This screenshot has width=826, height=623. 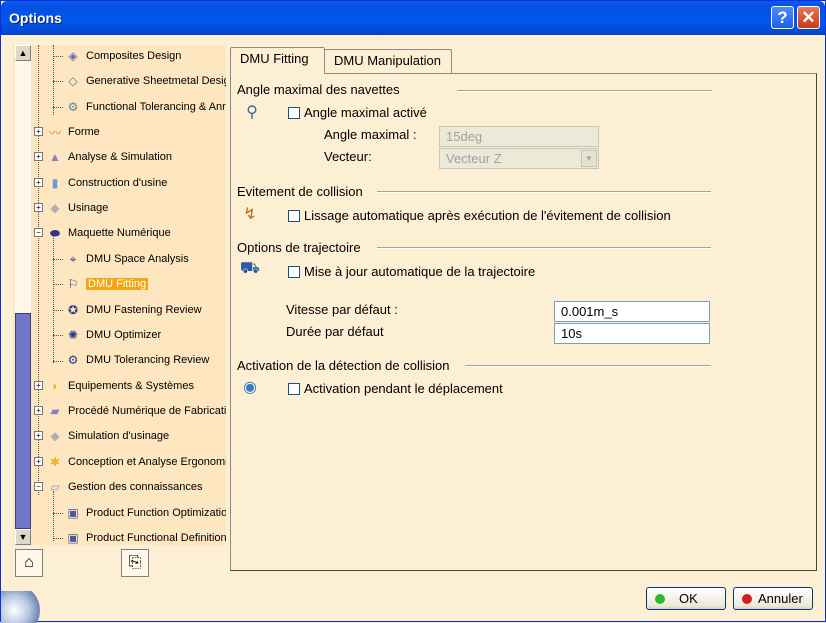 What do you see at coordinates (294, 216) in the screenshot?
I see `smoothing-checkbox` at bounding box center [294, 216].